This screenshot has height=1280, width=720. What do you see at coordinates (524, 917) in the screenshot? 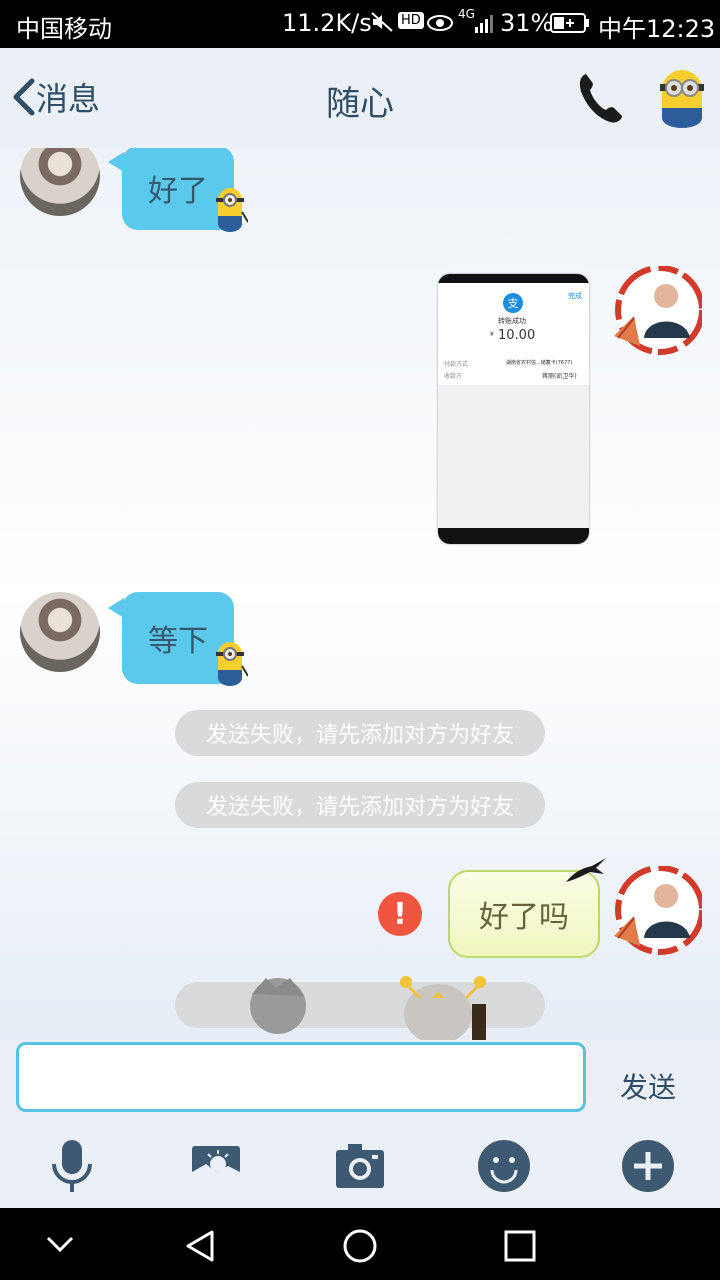
I see `message-text: 好了吗` at bounding box center [524, 917].